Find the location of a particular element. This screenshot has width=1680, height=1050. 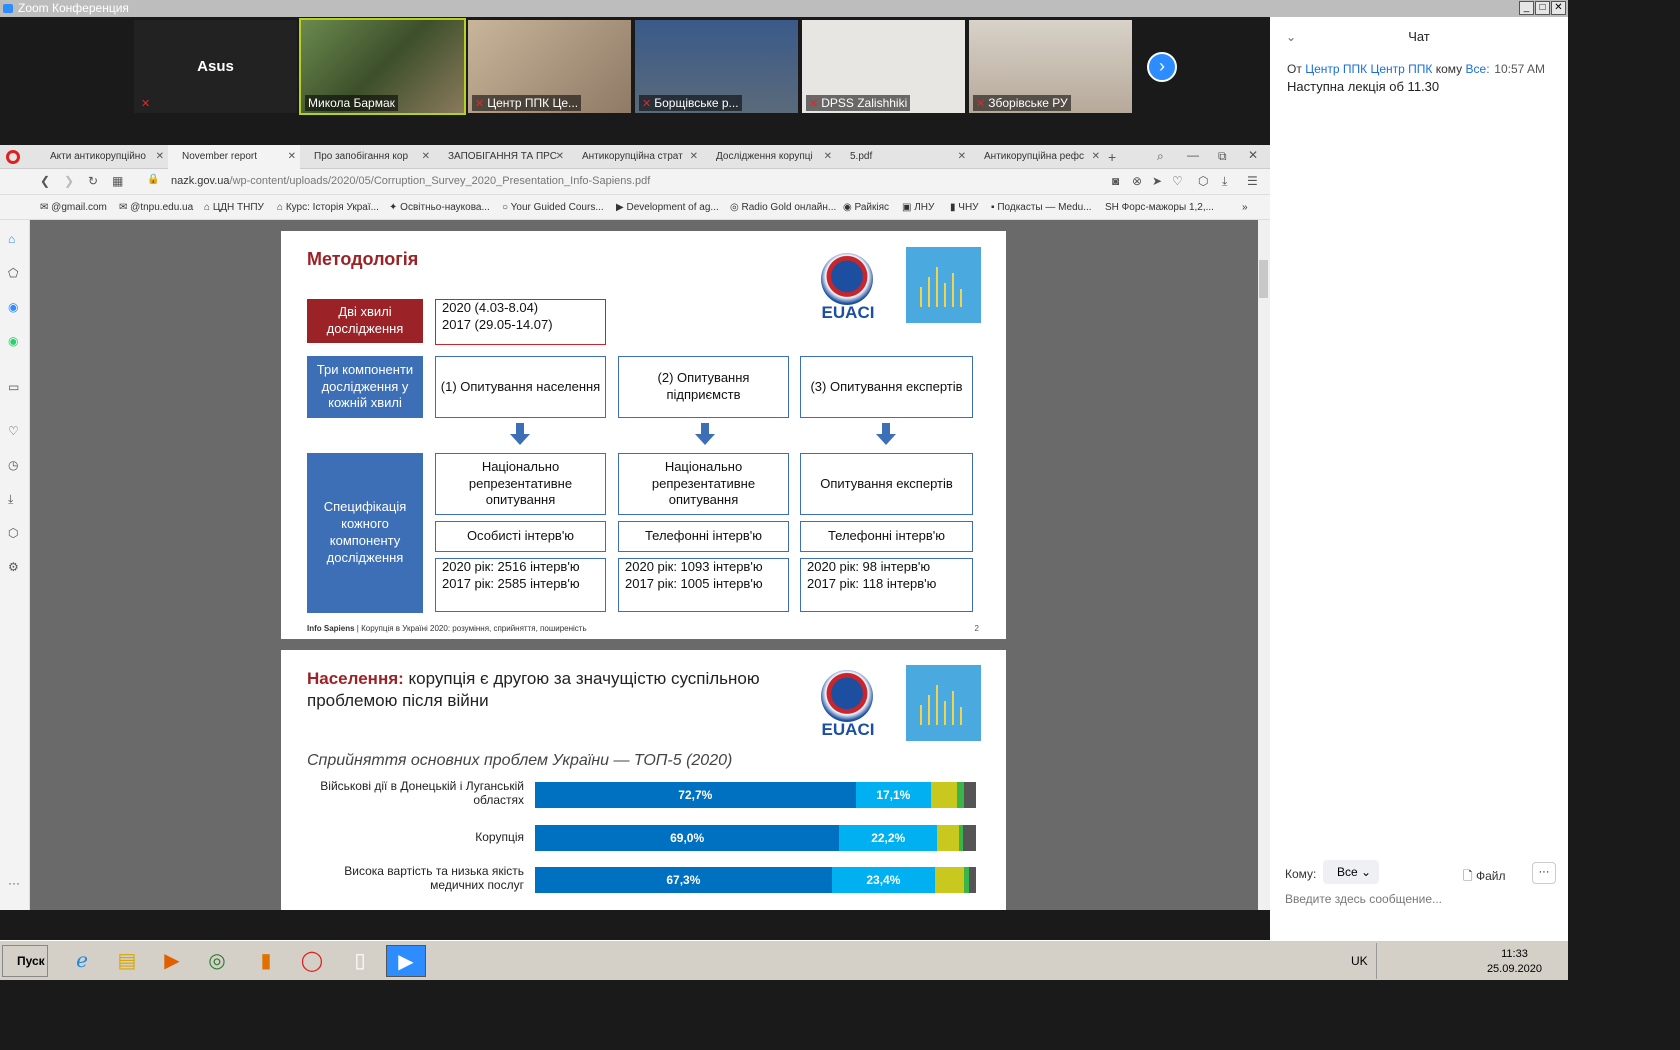

menu-icon: ☰ is located at coordinates (1252, 181).